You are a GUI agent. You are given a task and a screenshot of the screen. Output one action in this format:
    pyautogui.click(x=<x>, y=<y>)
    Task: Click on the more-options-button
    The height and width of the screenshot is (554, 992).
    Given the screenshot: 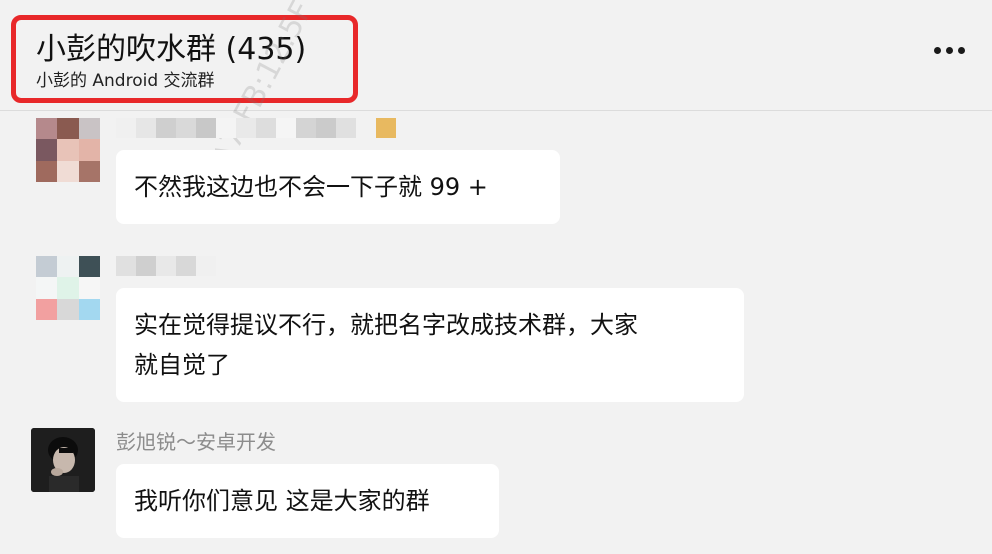 What is the action you would take?
    pyautogui.click(x=949, y=50)
    